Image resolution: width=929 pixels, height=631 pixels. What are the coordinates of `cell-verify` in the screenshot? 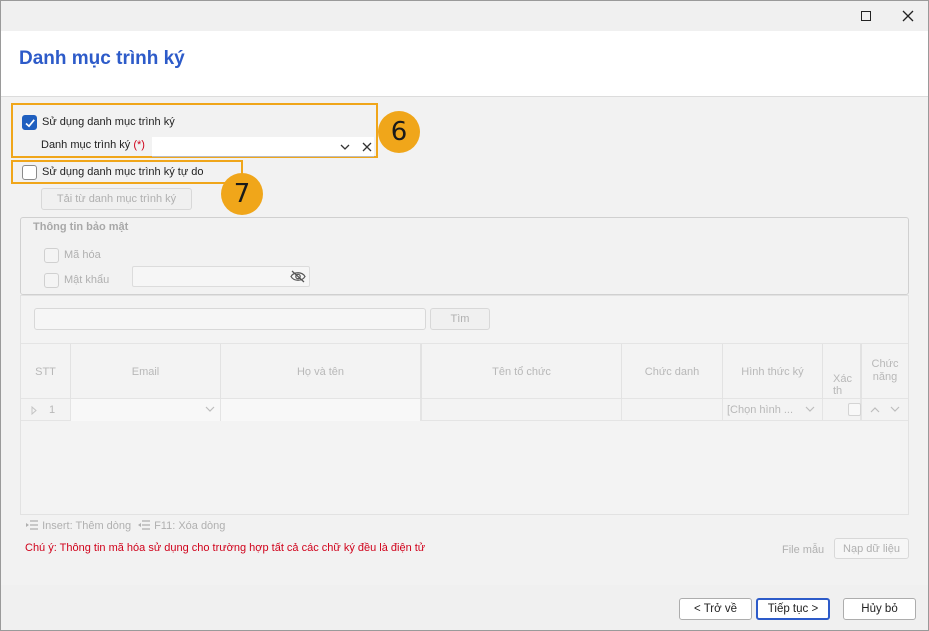 It's located at (842, 410).